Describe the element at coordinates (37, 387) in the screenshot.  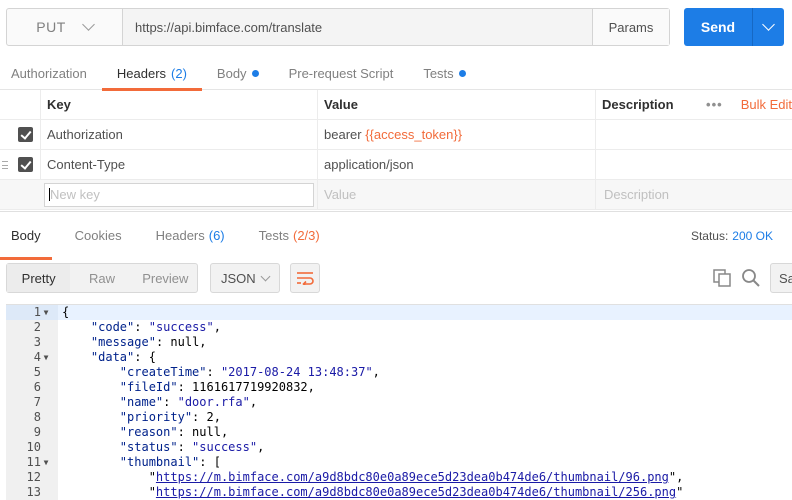
I see `line-number: 6` at that location.